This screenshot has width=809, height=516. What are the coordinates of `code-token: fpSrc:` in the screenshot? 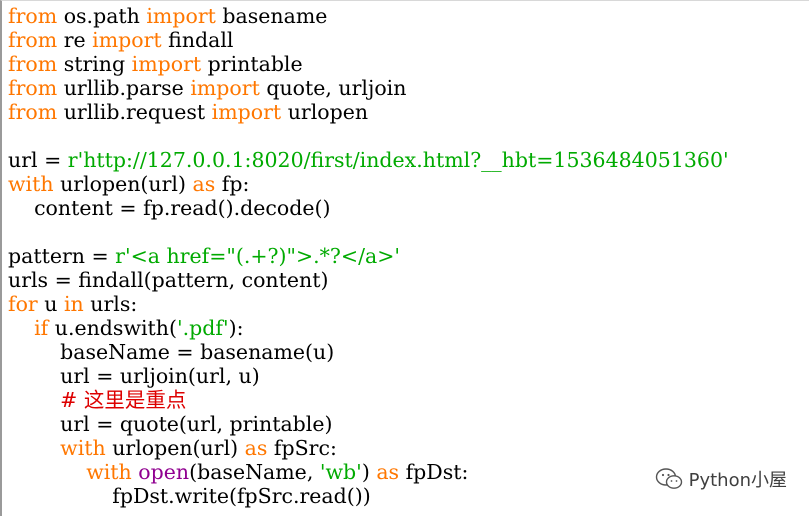 It's located at (302, 448).